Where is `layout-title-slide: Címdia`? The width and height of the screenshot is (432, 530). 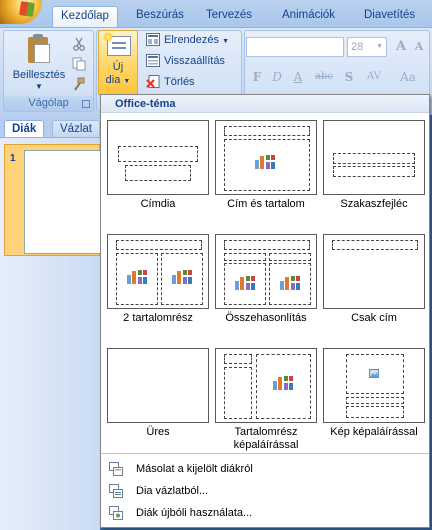
layout-title-slide: Címdia is located at coordinates (161, 176).